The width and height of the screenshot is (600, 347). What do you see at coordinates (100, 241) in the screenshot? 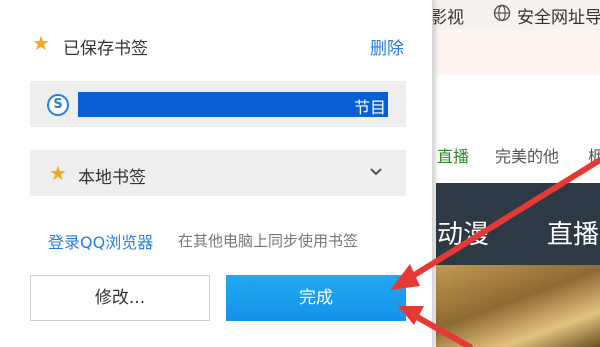
I see `login-qq-browser-link: 登录QQ浏览器` at bounding box center [100, 241].